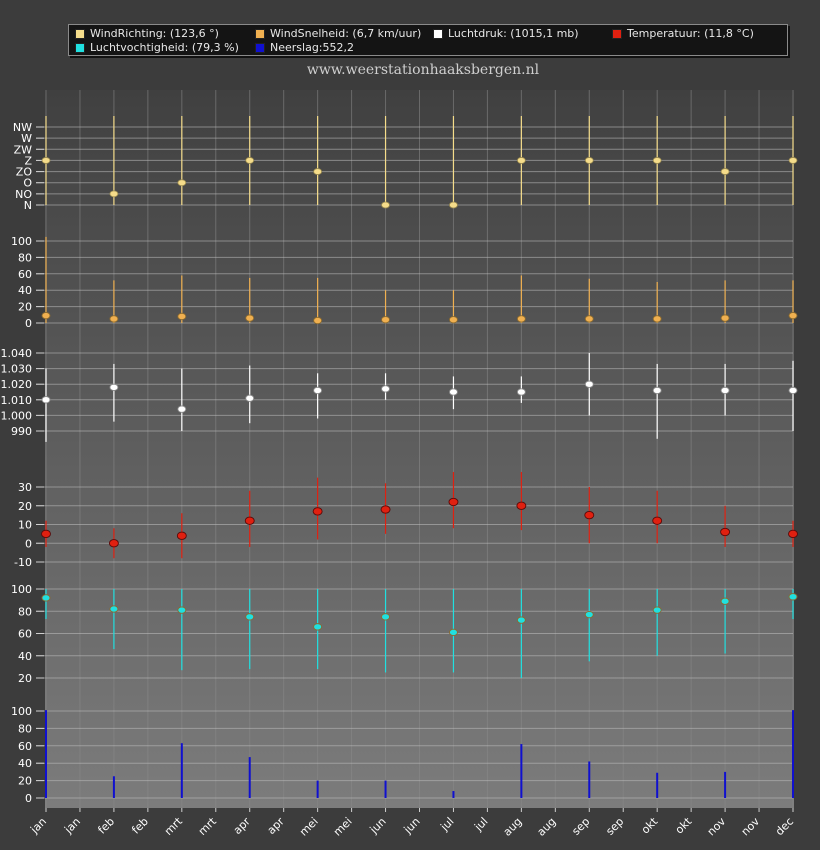 The height and width of the screenshot is (850, 820). Describe the element at coordinates (17, 353) in the screenshot. I see `y-tick-label: 1.040` at that location.